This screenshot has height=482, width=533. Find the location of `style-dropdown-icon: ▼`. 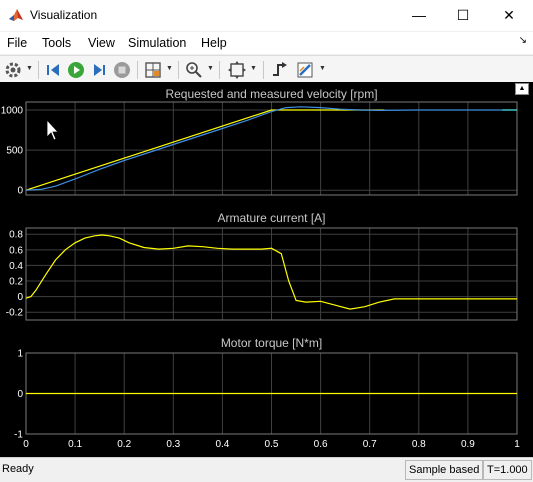

style-dropdown-icon: ▼ is located at coordinates (322, 68).